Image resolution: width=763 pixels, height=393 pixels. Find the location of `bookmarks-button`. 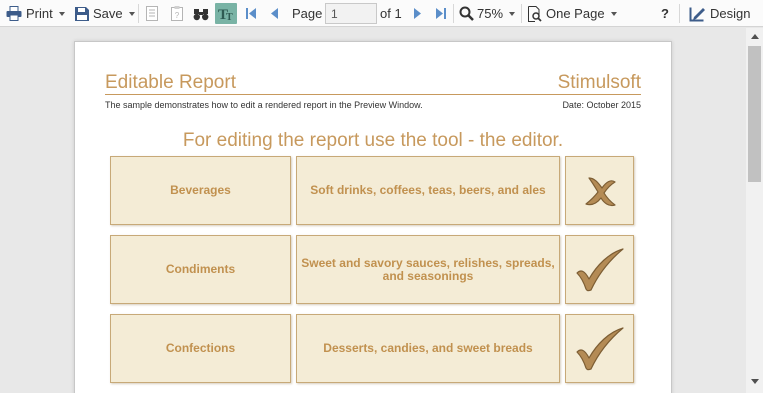

bookmarks-button is located at coordinates (152, 13).